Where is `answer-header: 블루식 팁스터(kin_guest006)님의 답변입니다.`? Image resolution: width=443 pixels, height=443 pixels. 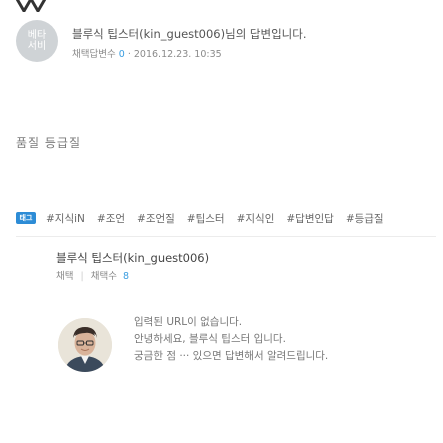 answer-header: 블루식 팁스터(kin_guest006)님의 답변입니다. is located at coordinates (189, 34).